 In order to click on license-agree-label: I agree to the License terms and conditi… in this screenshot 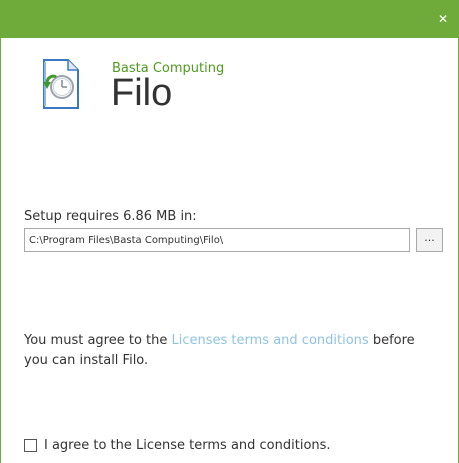, I will do `click(187, 445)`.